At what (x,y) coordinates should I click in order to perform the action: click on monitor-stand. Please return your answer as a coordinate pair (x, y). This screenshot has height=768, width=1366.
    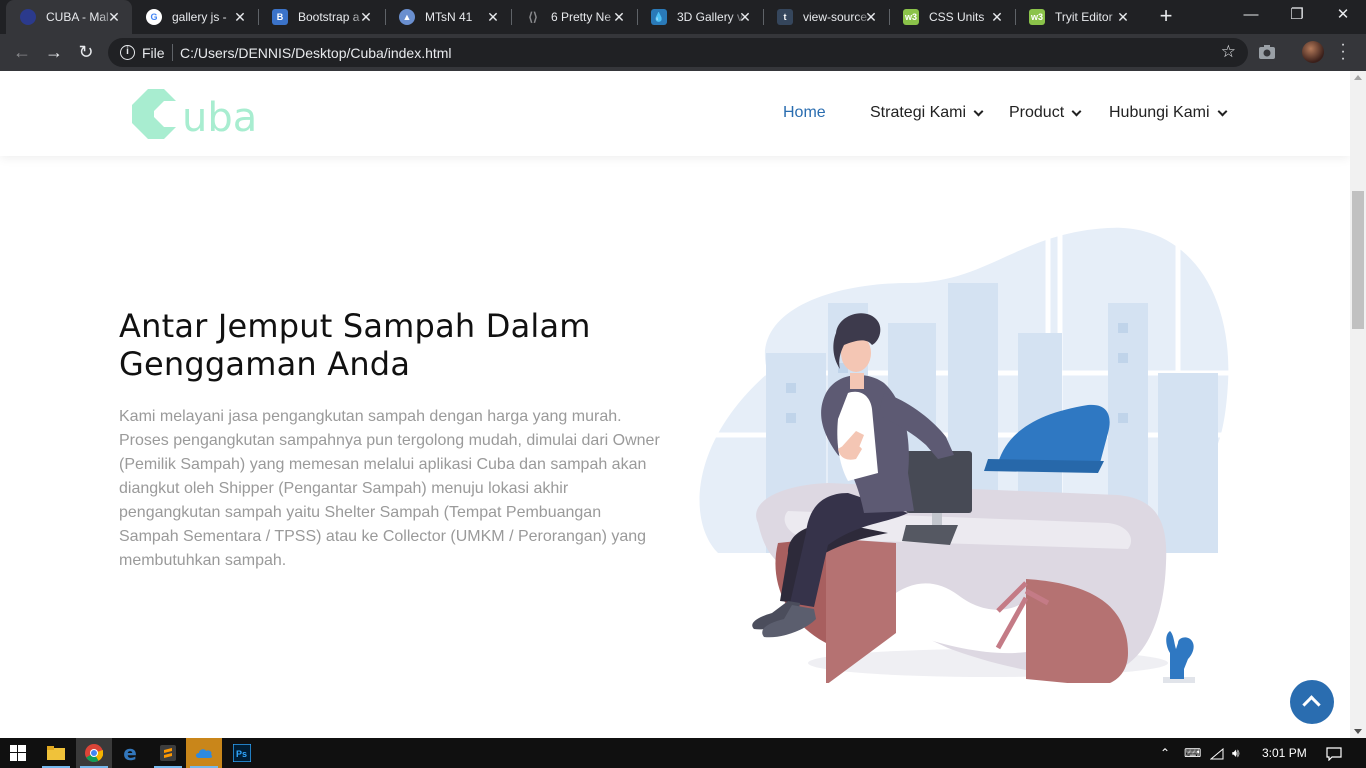
    Looking at the image, I should click on (937, 519).